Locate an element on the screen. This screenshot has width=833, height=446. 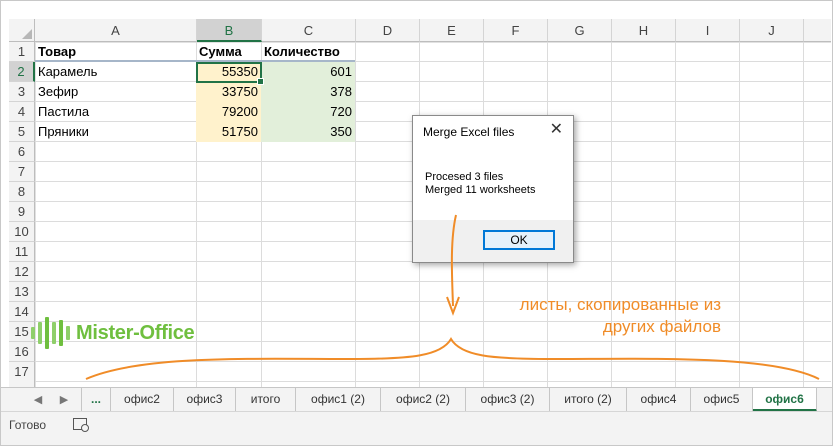
macro-record-icon is located at coordinates (81, 425).